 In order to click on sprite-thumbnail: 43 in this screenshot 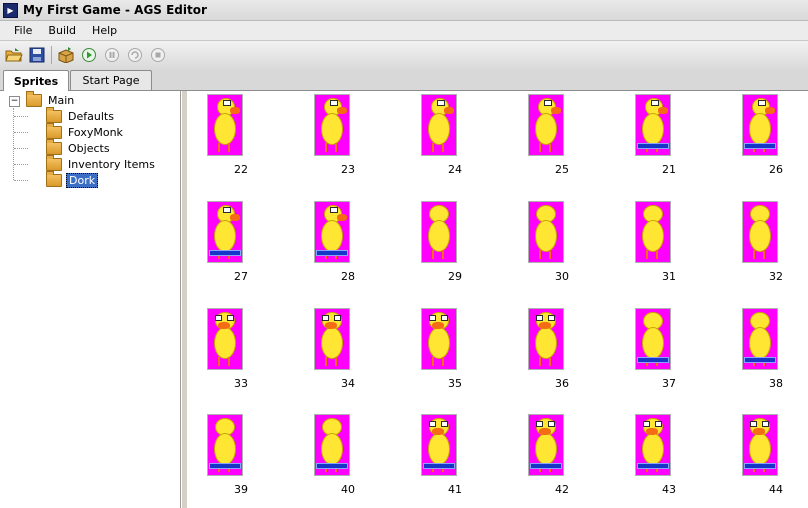, I will do `click(665, 459)`.